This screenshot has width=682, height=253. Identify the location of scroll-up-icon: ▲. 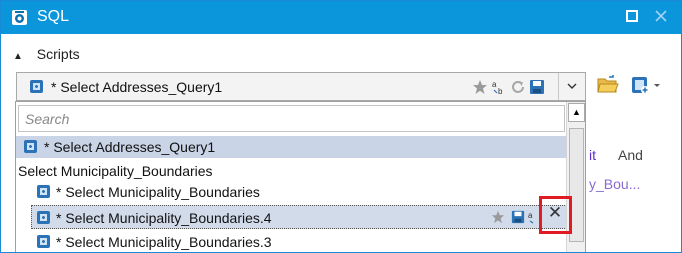
(576, 112).